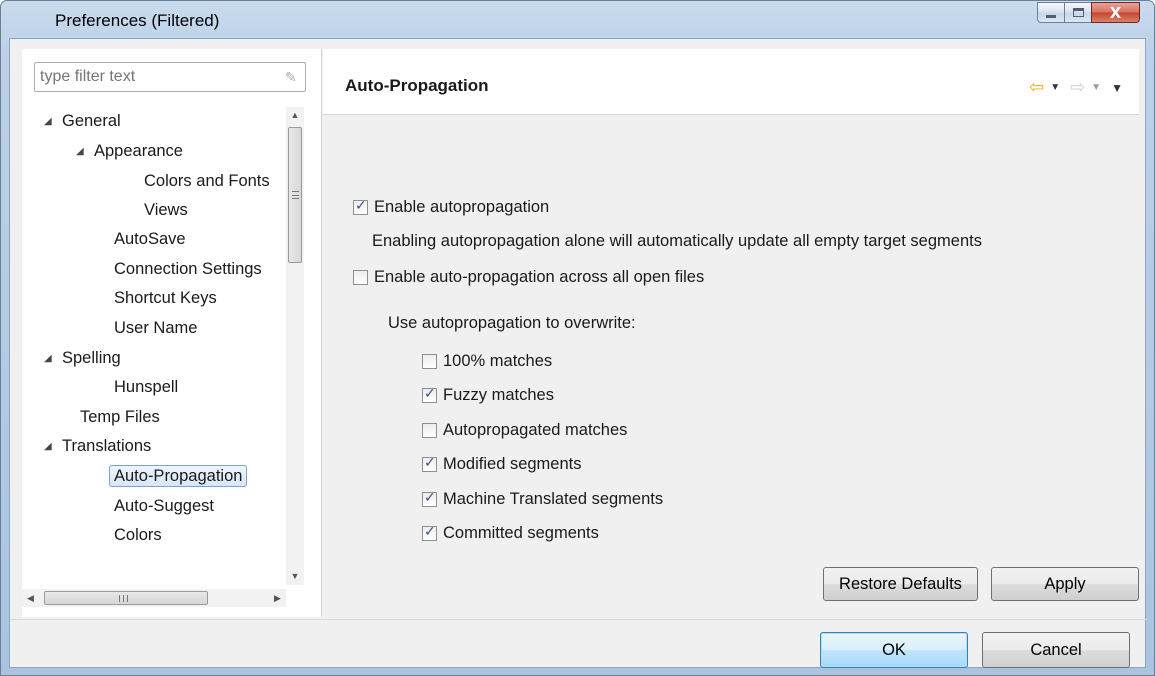 Image resolution: width=1155 pixels, height=676 pixels. I want to click on tree-item-colors-and-fonts: Colors and Fonts, so click(207, 181).